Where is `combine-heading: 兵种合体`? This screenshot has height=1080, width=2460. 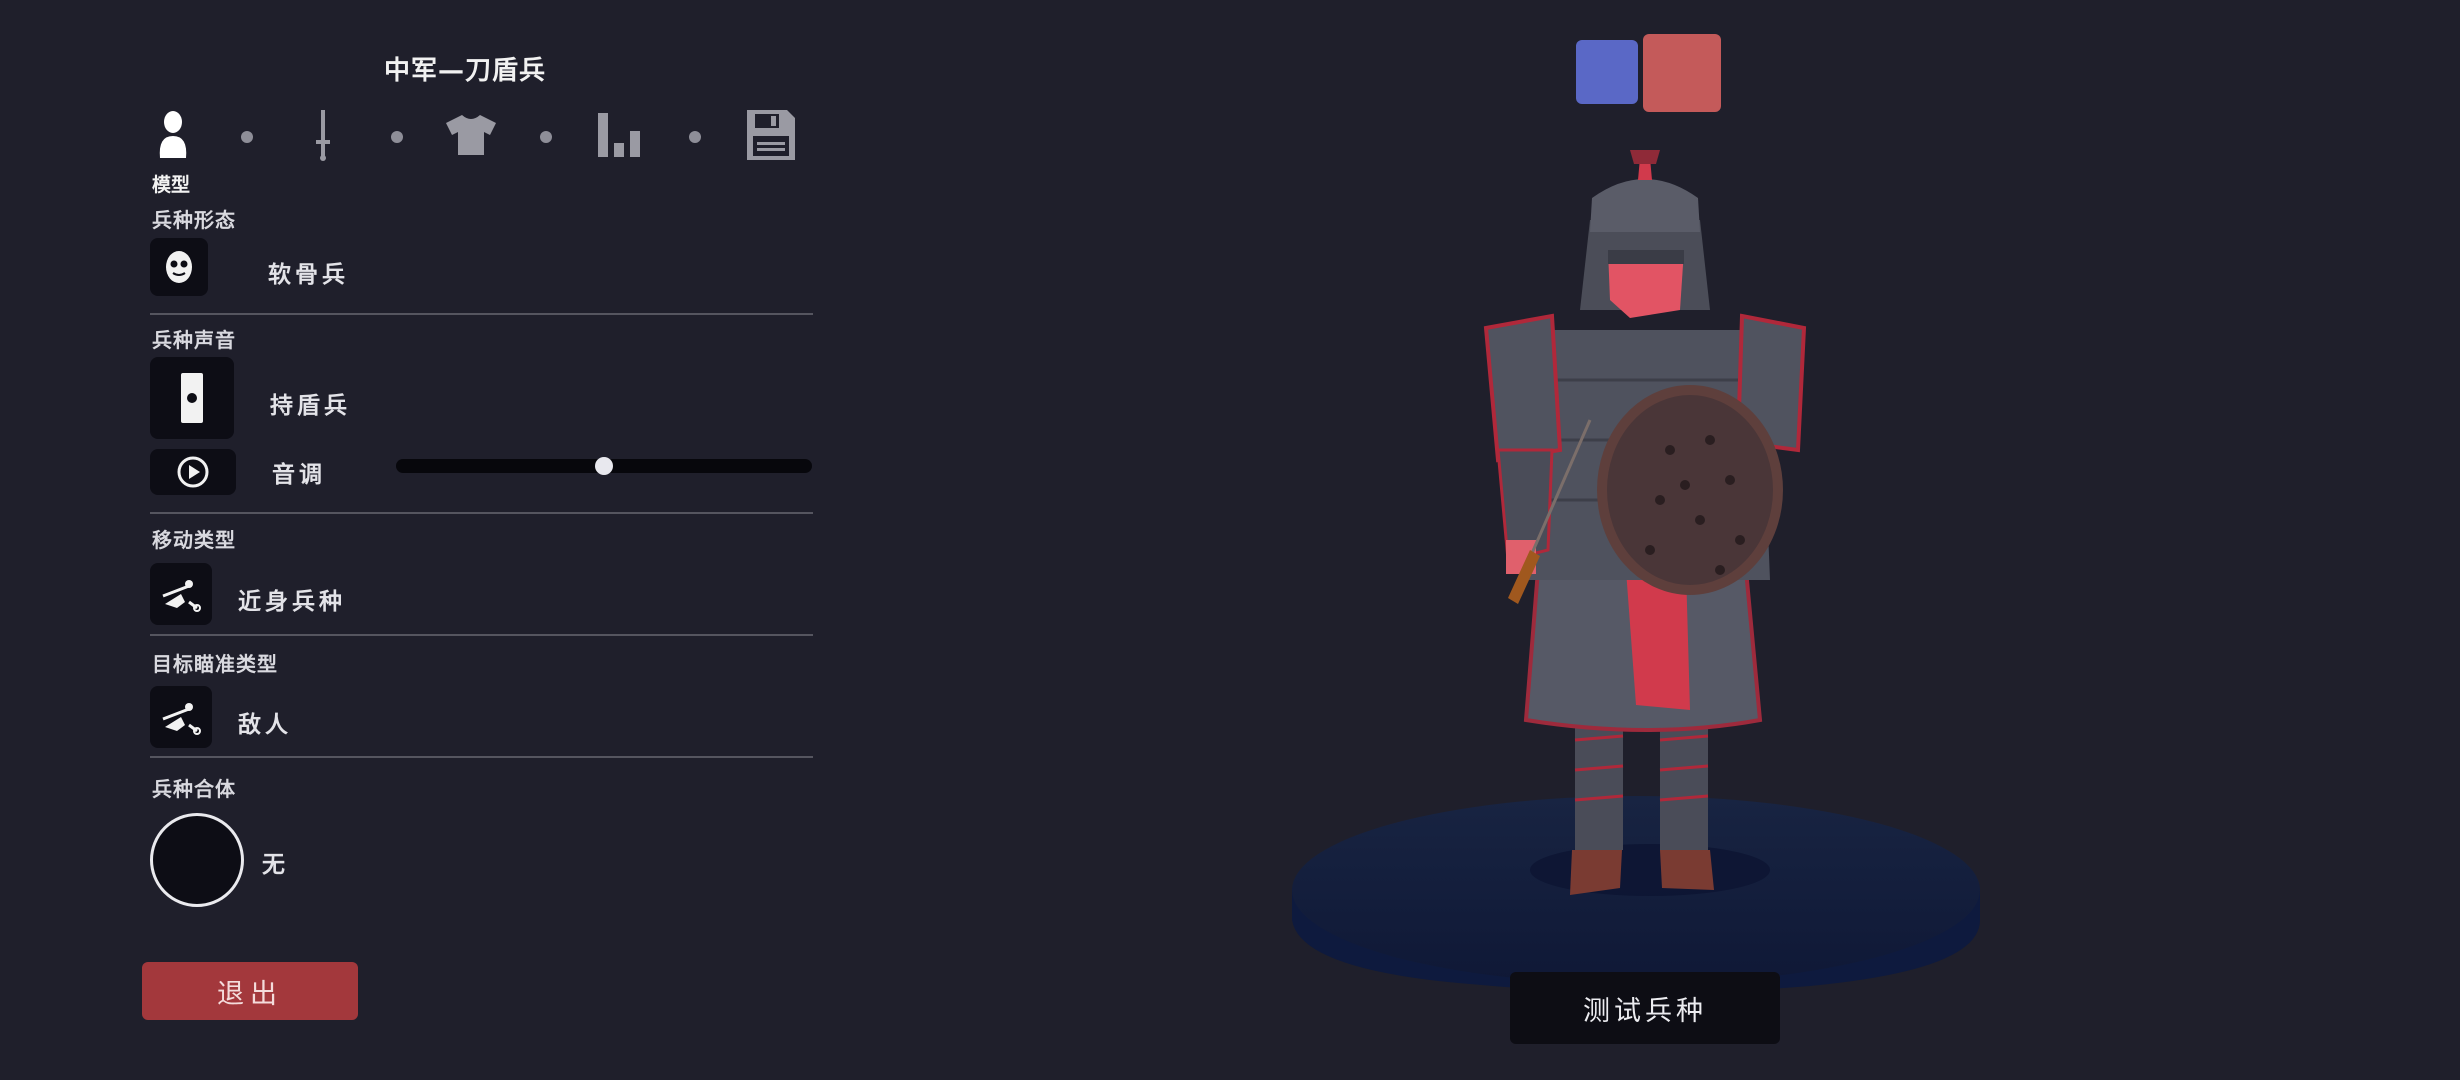 combine-heading: 兵种合体 is located at coordinates (194, 789).